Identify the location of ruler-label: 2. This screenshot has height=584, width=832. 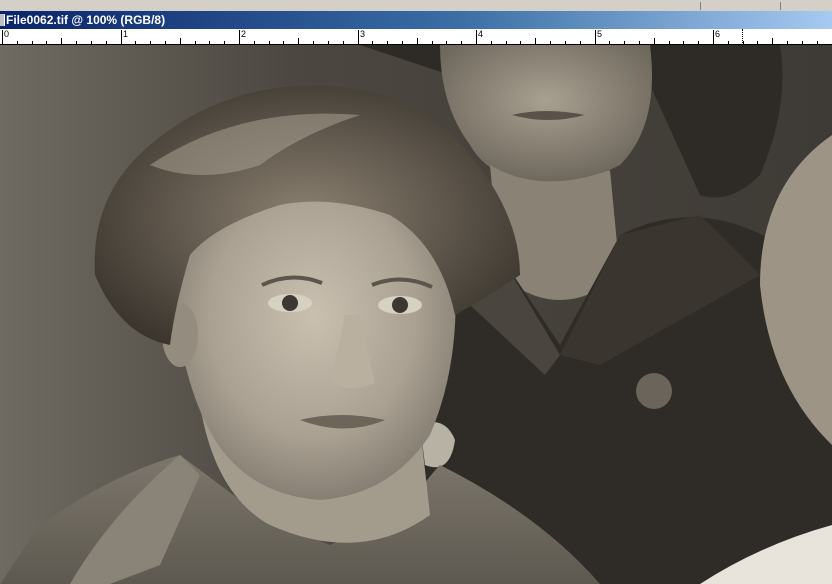
(244, 34).